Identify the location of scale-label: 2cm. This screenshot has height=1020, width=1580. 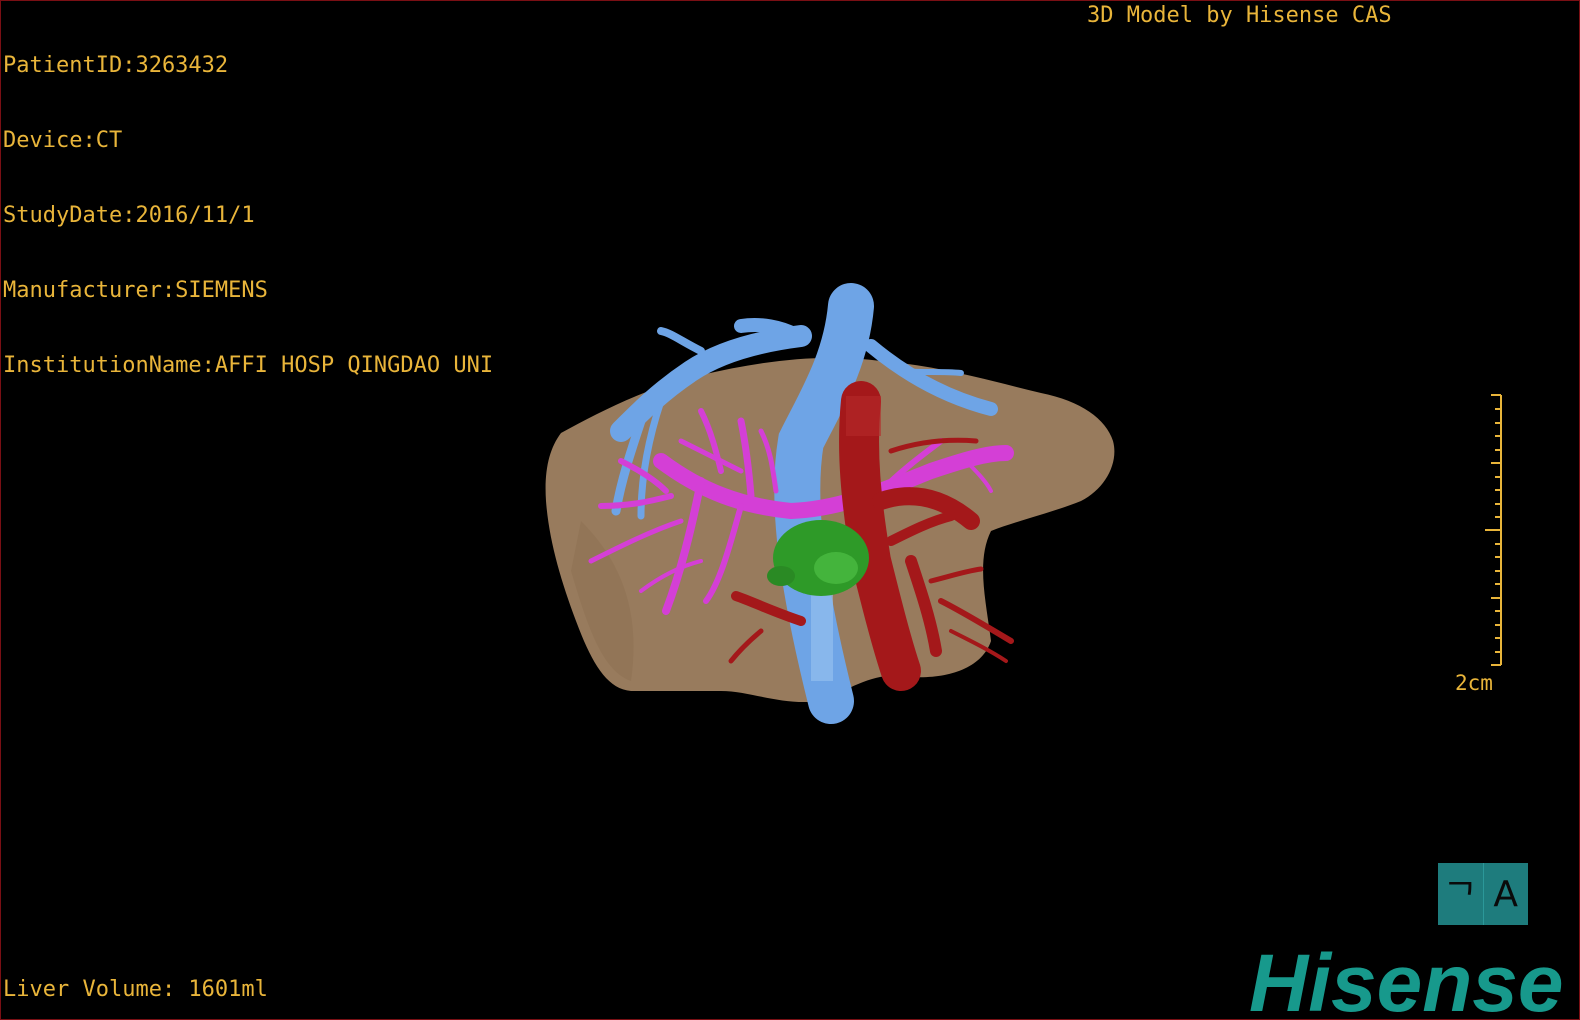
(1474, 683).